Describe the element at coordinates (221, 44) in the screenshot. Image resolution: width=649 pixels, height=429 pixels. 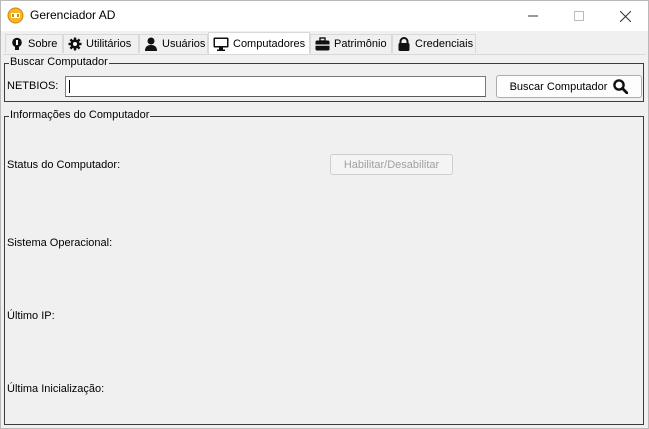
I see `monitor-icon` at that location.